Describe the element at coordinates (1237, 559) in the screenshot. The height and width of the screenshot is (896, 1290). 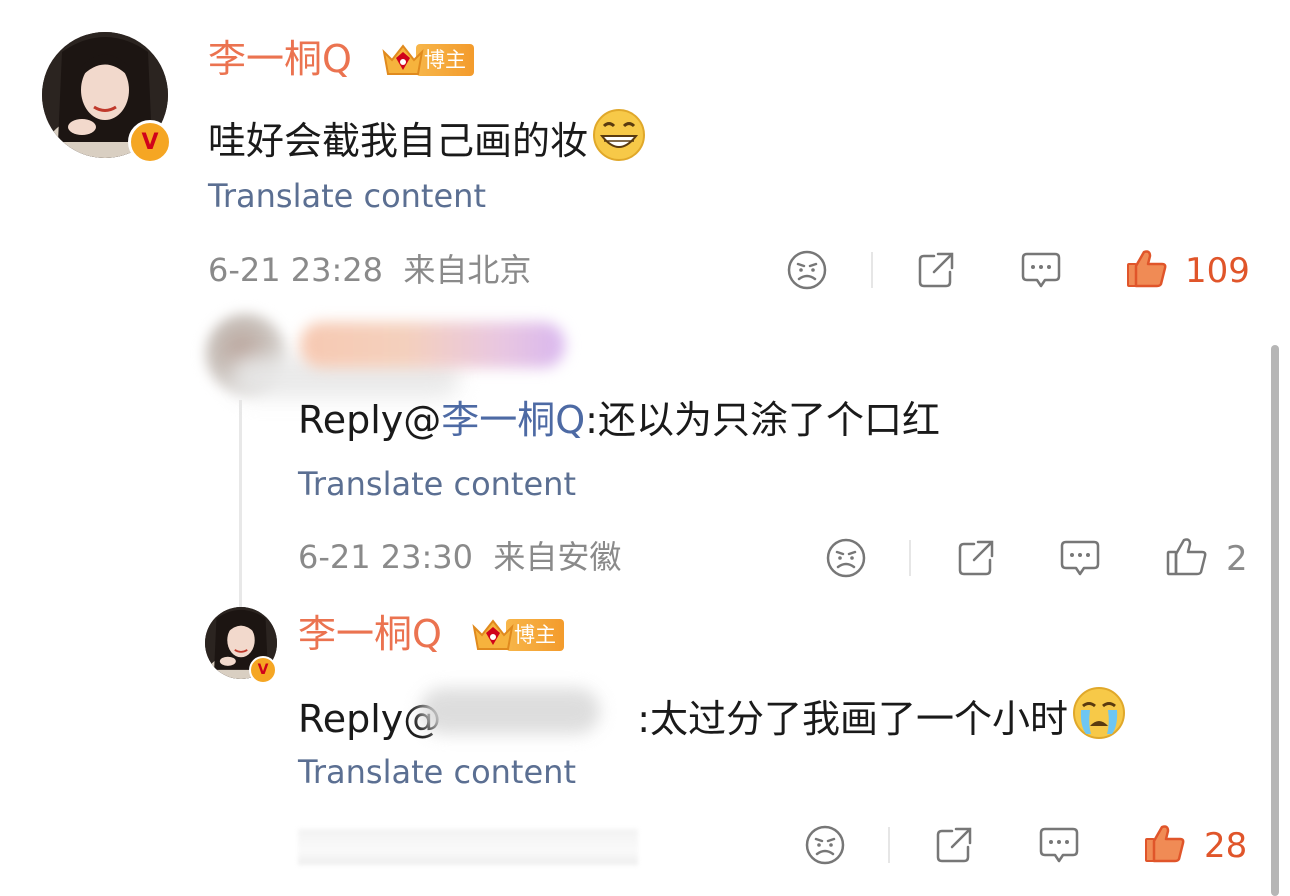
I see `like-count: 2` at that location.